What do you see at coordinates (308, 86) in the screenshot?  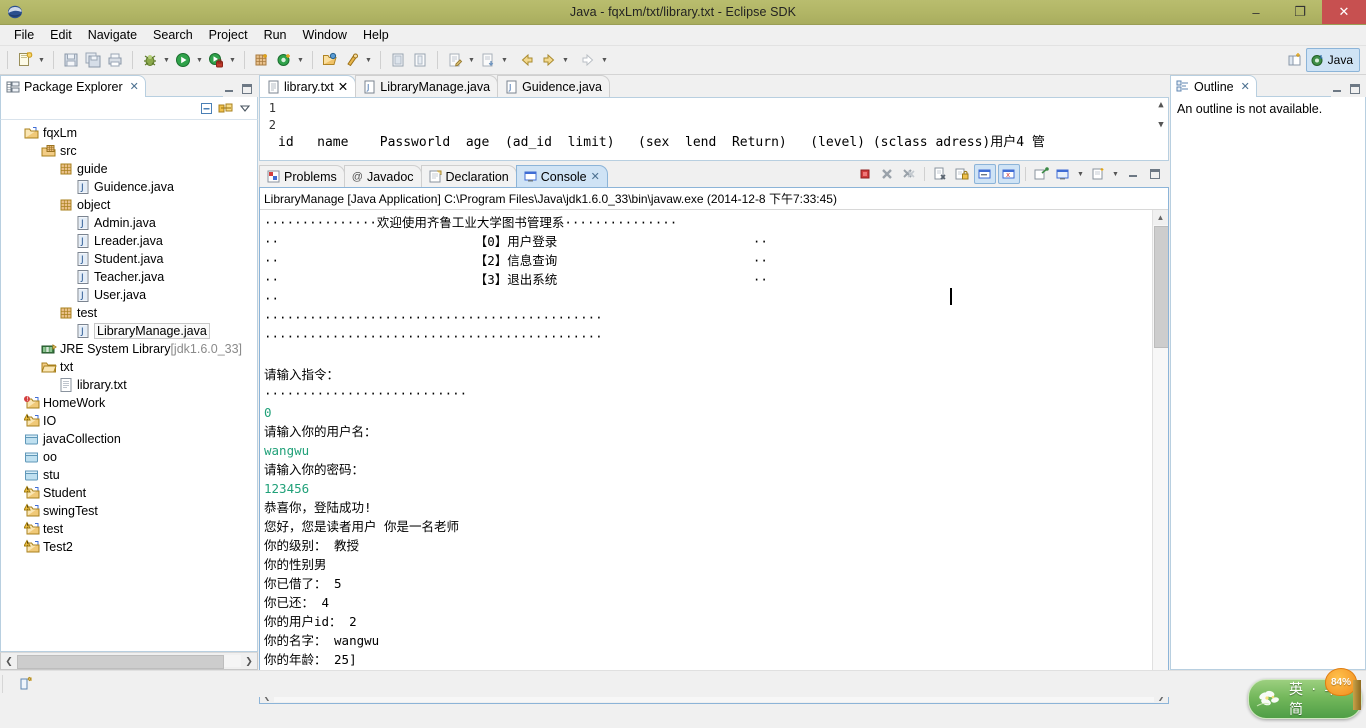 I see `editor-tab-library-txt: library.txt ✕` at bounding box center [308, 86].